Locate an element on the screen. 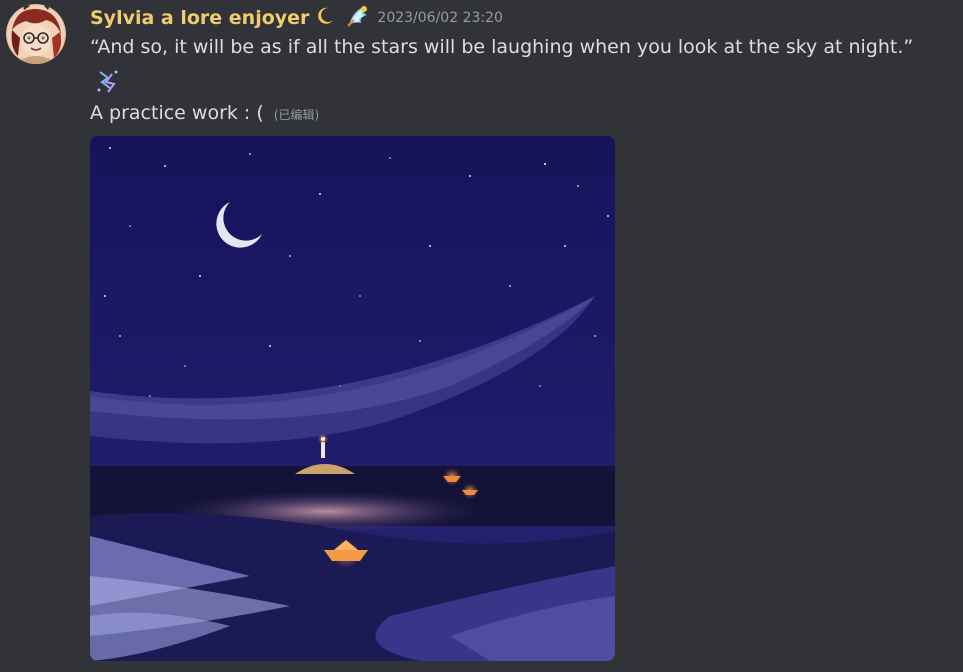 Image resolution: width=963 pixels, height=672 pixels. avatar is located at coordinates (36, 34).